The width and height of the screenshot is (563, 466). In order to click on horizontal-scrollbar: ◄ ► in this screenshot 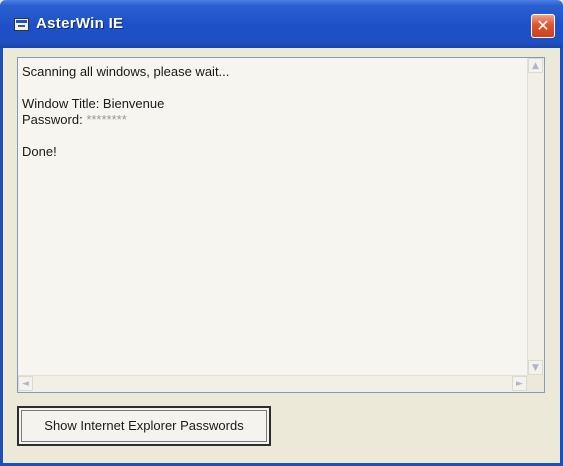, I will do `click(272, 383)`.